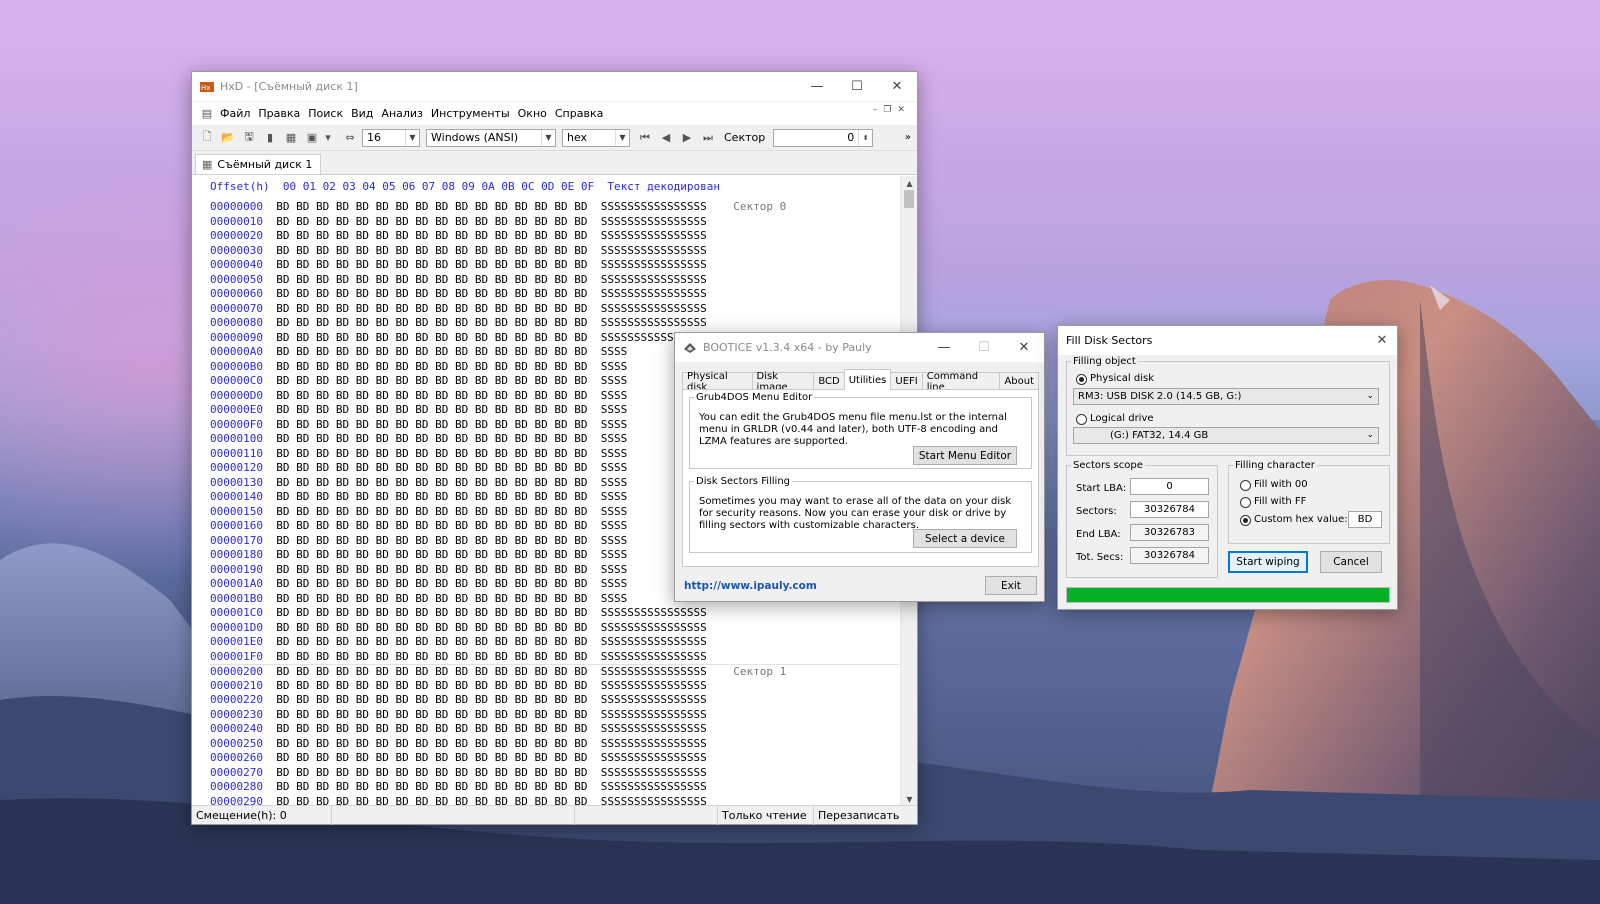 The image size is (1600, 904). I want to click on start-wiping-button: Start wiping, so click(1268, 562).